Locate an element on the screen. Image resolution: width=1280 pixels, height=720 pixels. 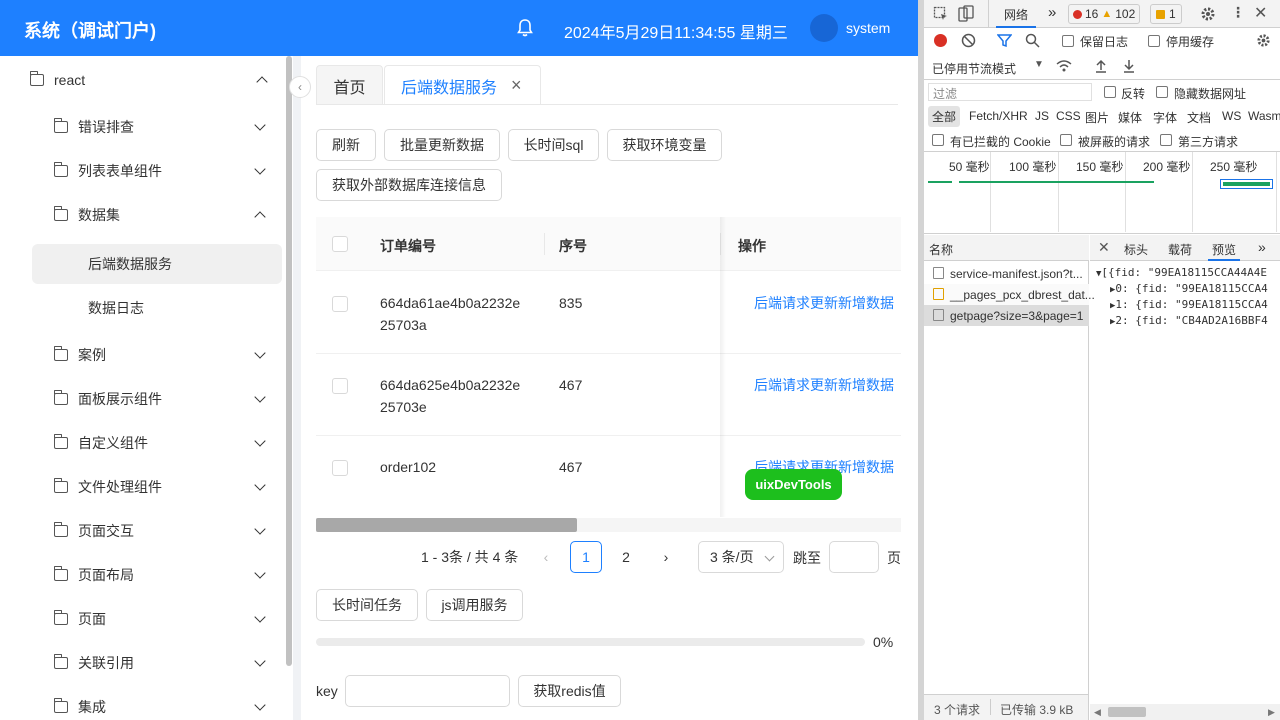
preview-root: ▼[{fid: "99EA18115CCA44A4E is located at coordinates (1181, 272).